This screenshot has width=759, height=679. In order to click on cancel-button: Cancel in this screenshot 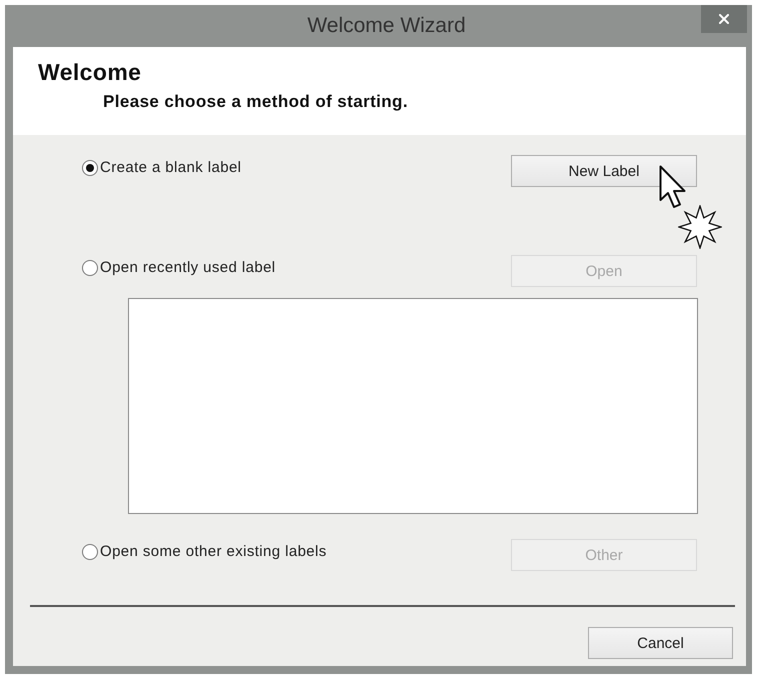, I will do `click(660, 643)`.